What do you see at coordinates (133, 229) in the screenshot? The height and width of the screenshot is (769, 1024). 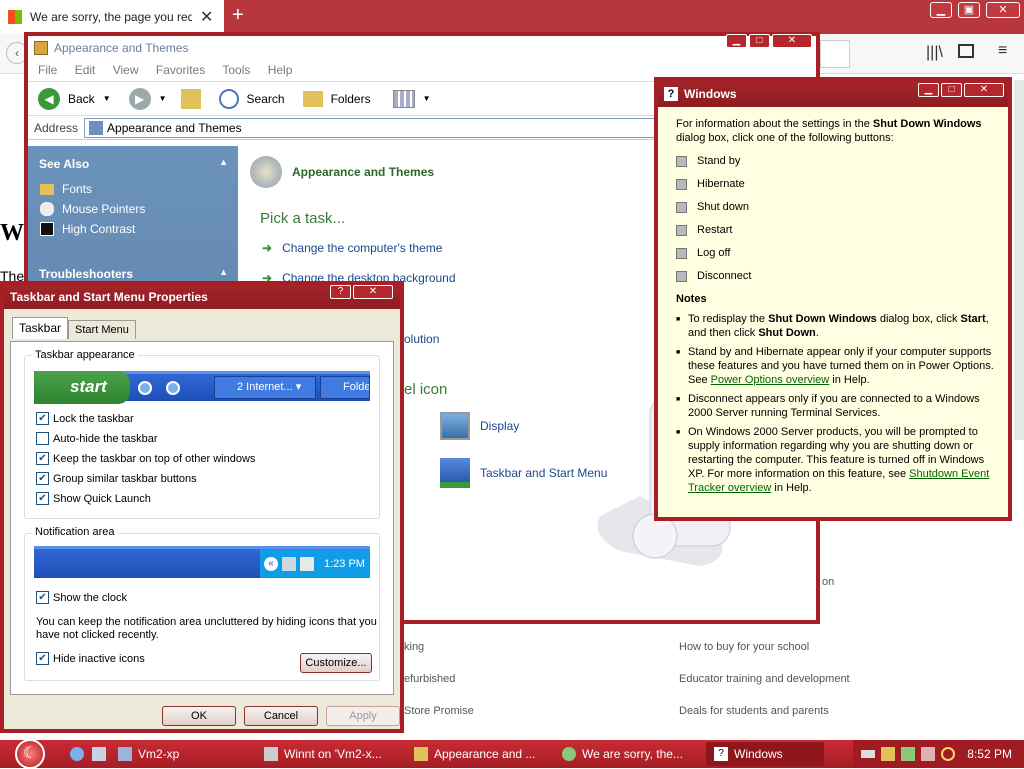 I see `see-also-item: High Contrast` at bounding box center [133, 229].